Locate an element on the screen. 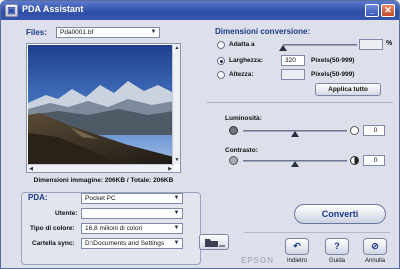 Image resolution: width=400 pixels, height=269 pixels. back-arrow-icon: ↶ is located at coordinates (297, 246).